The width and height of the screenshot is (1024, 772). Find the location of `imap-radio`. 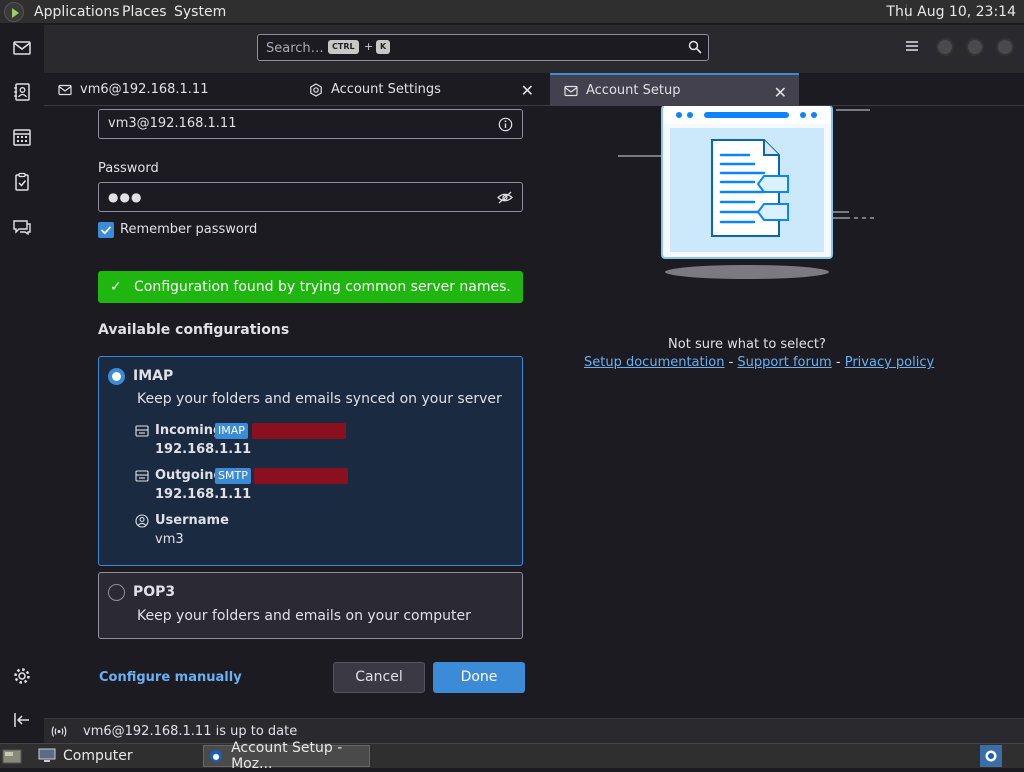

imap-radio is located at coordinates (116, 376).